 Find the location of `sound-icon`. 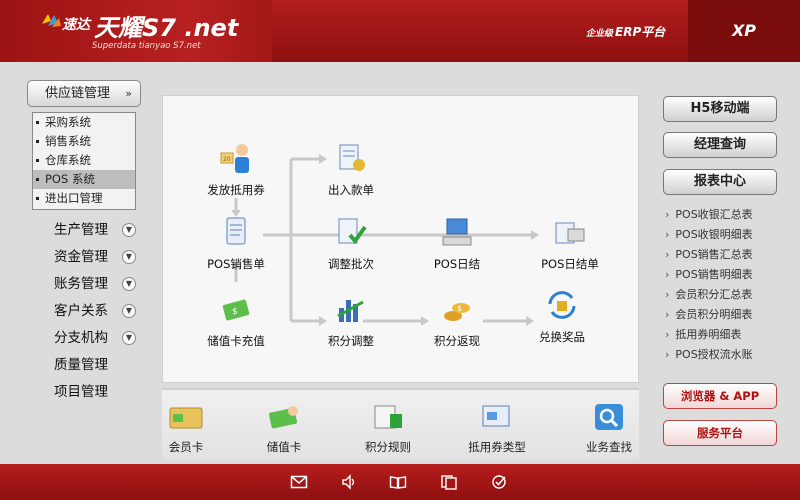

sound-icon is located at coordinates (349, 482).